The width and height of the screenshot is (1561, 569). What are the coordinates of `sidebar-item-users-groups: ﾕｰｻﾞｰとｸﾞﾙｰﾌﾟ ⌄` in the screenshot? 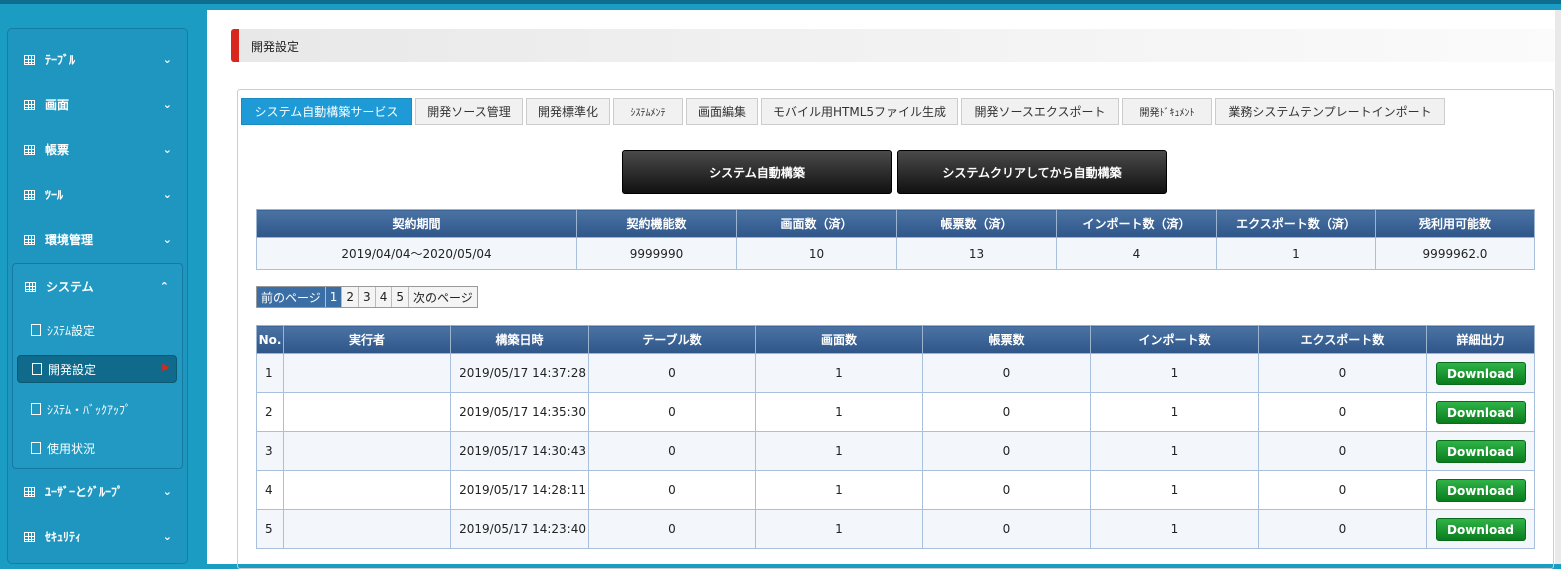 It's located at (98, 491).